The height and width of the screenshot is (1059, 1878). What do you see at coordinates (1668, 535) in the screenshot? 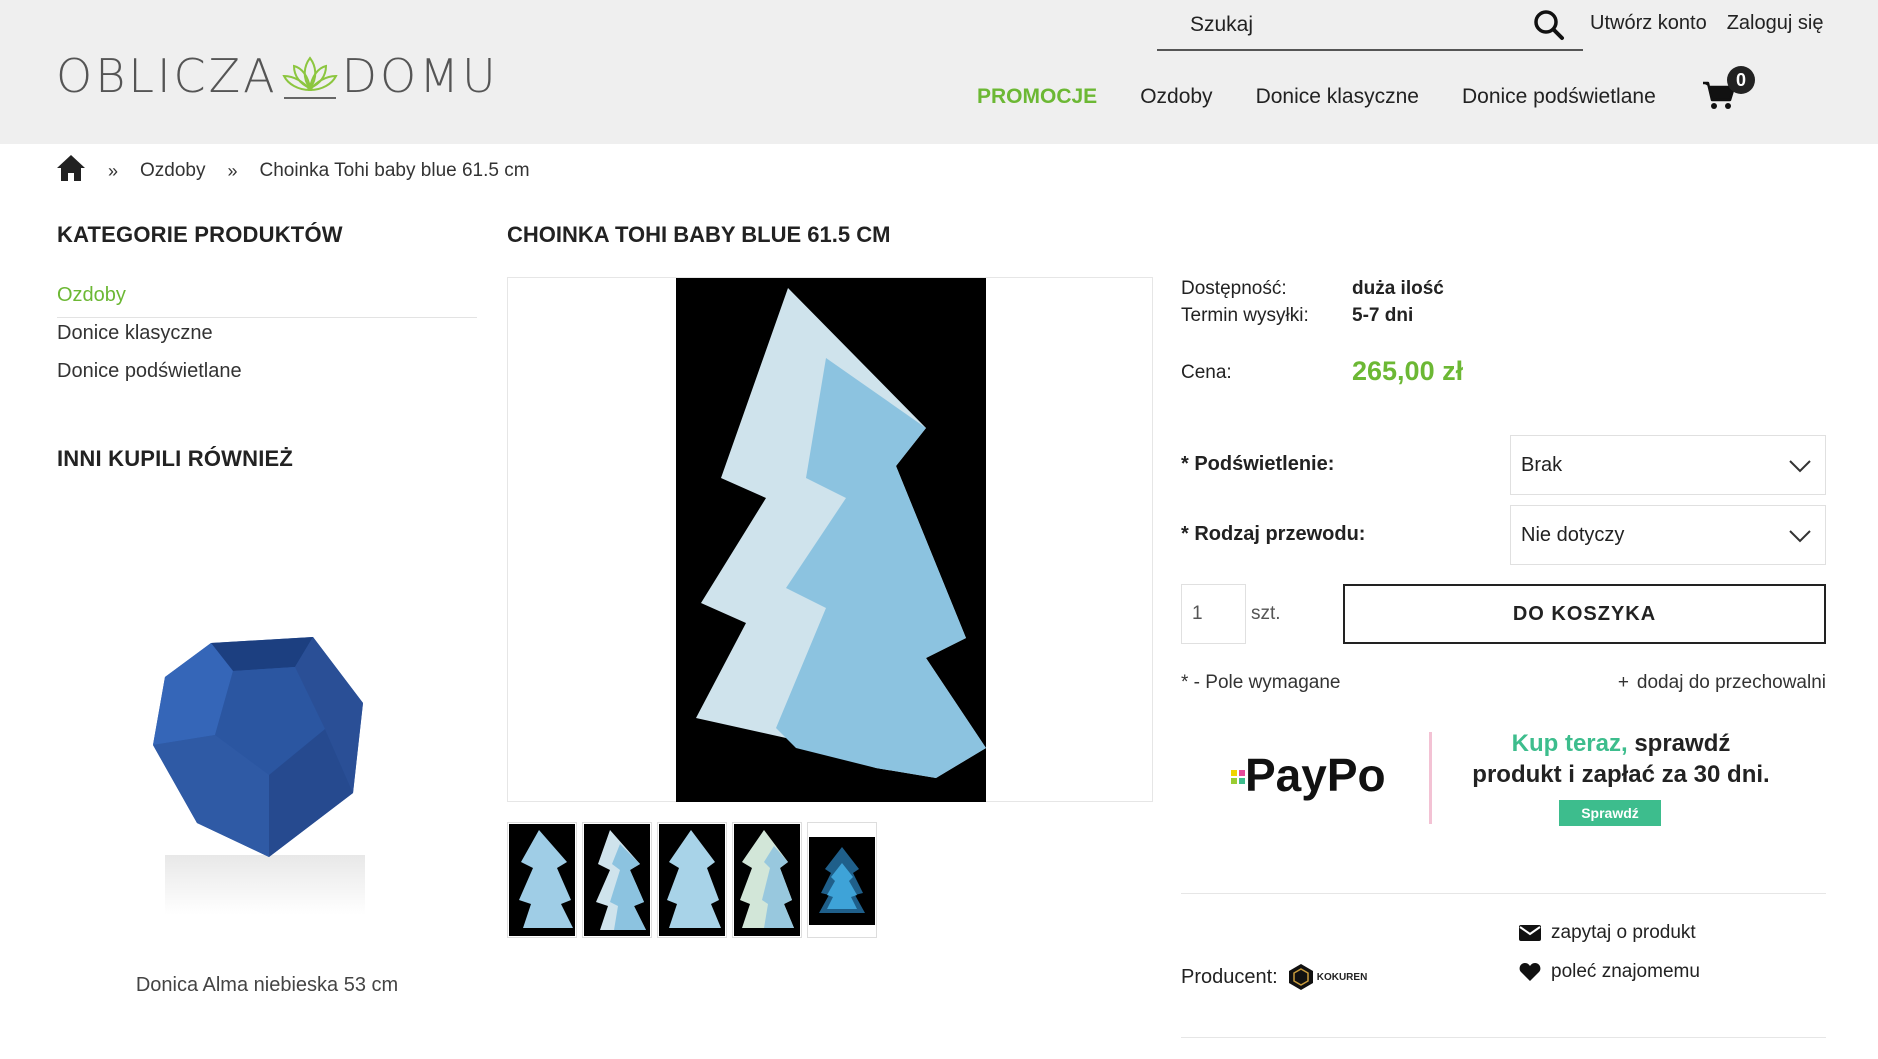
I see `cable-select: Nie dotyczy` at bounding box center [1668, 535].